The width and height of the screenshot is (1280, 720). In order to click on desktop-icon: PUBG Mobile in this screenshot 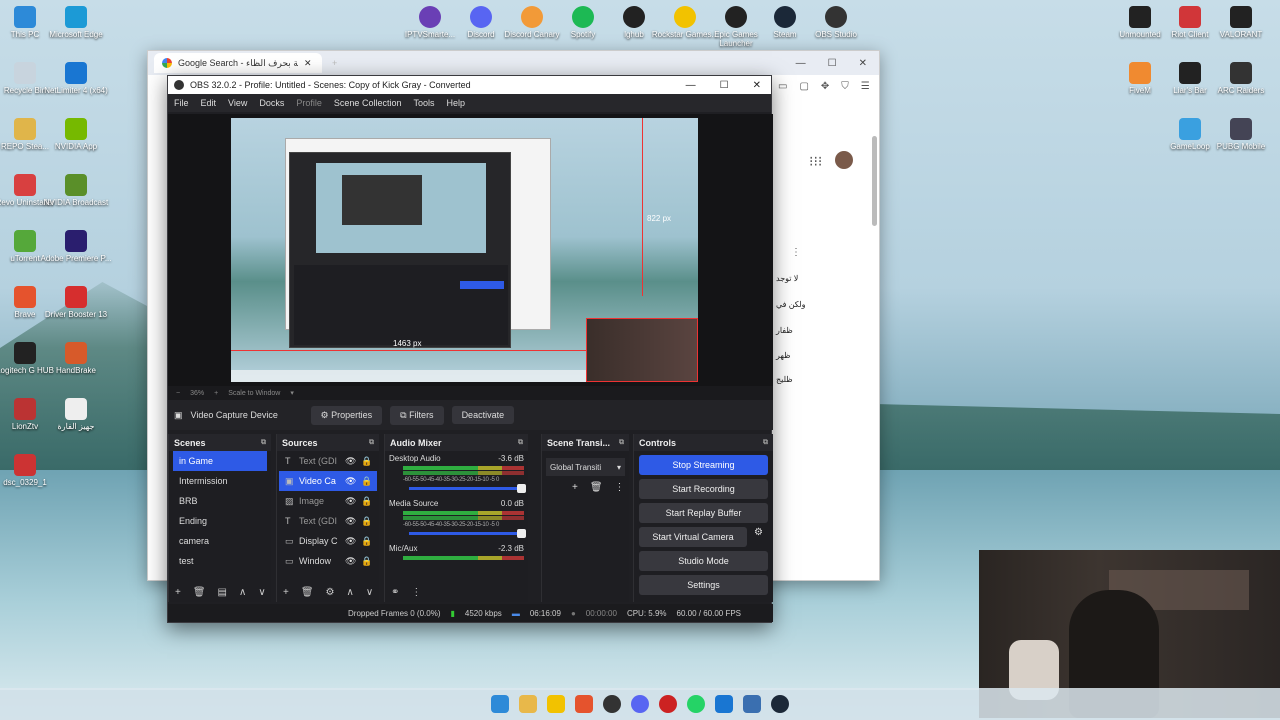, I will do `click(1241, 134)`.